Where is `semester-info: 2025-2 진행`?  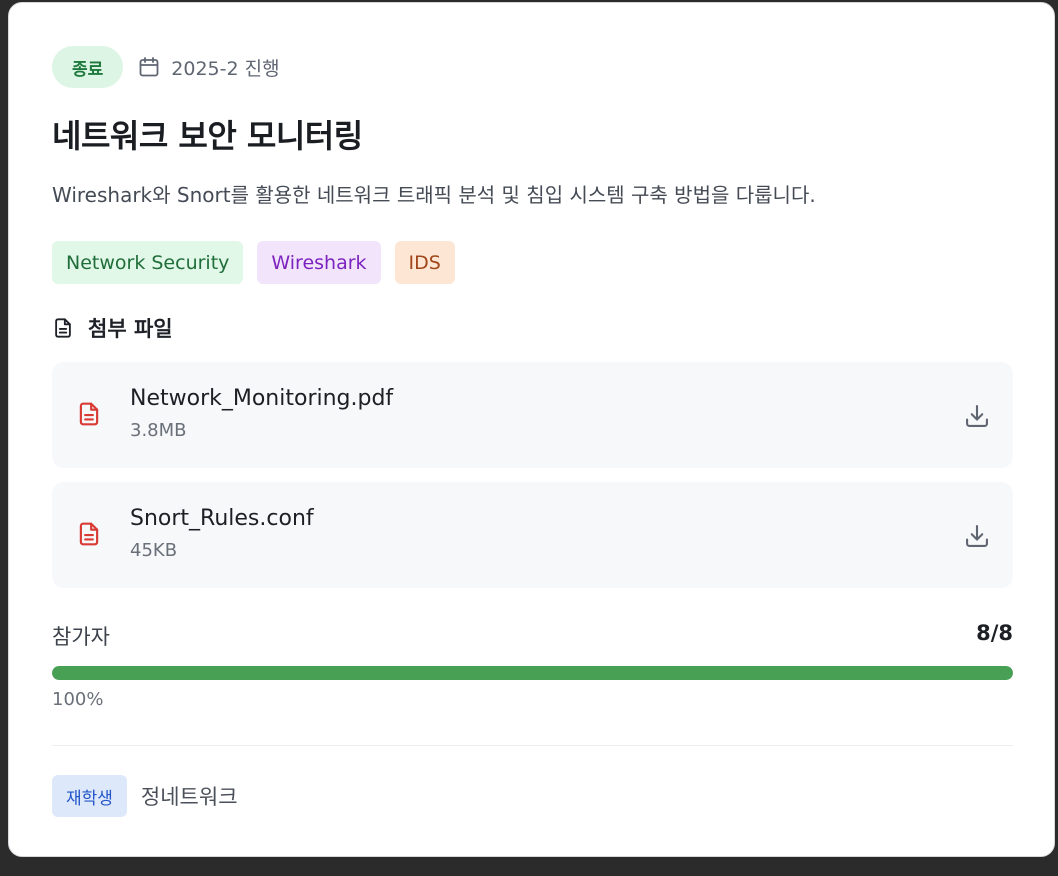
semester-info: 2025-2 진행 is located at coordinates (208, 67).